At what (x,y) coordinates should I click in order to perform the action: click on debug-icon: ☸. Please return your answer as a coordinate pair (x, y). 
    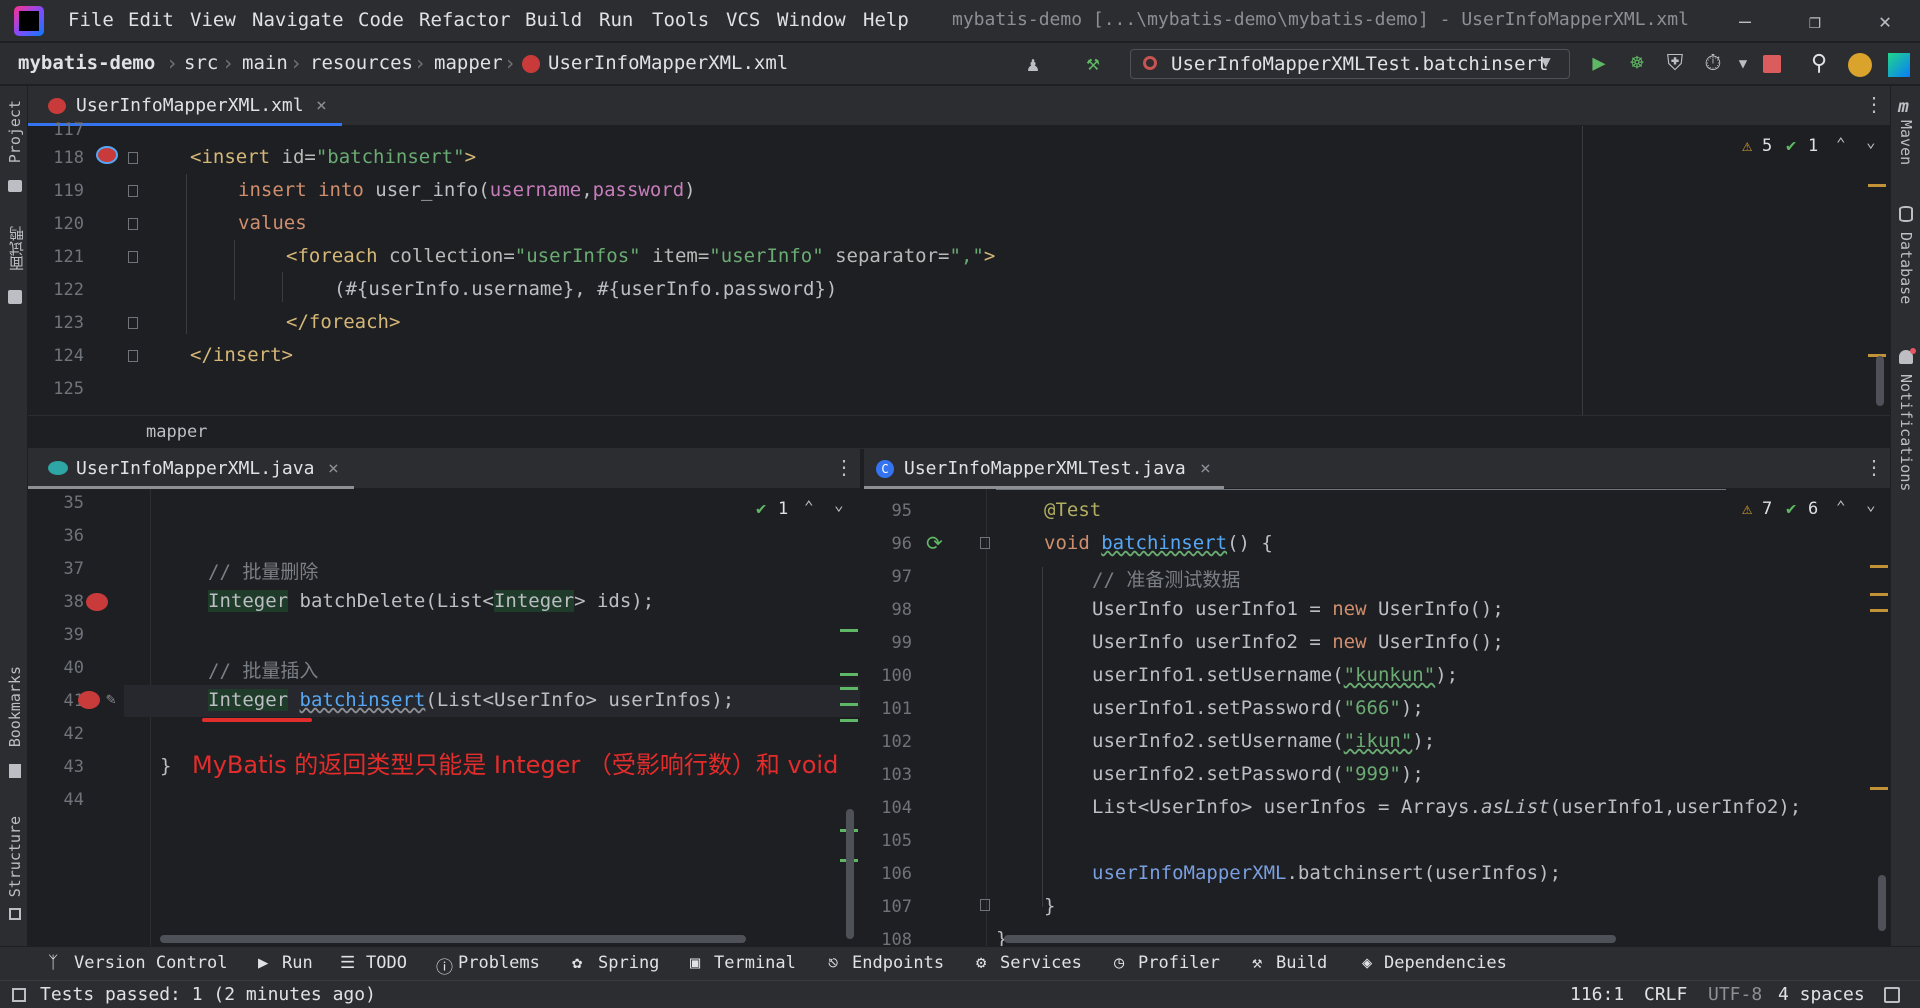
    Looking at the image, I should click on (1637, 64).